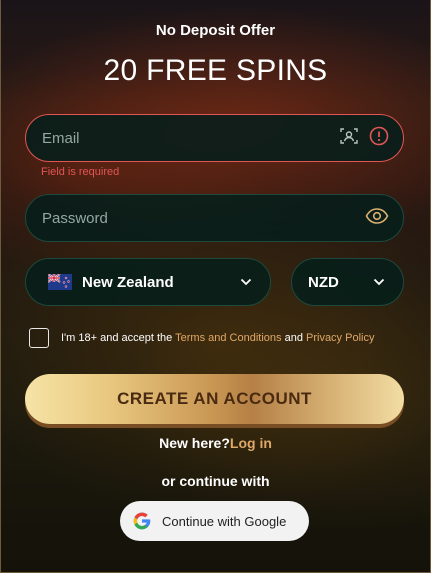 Image resolution: width=431 pixels, height=573 pixels. Describe the element at coordinates (61, 138) in the screenshot. I see `email-placeholder: Email` at that location.